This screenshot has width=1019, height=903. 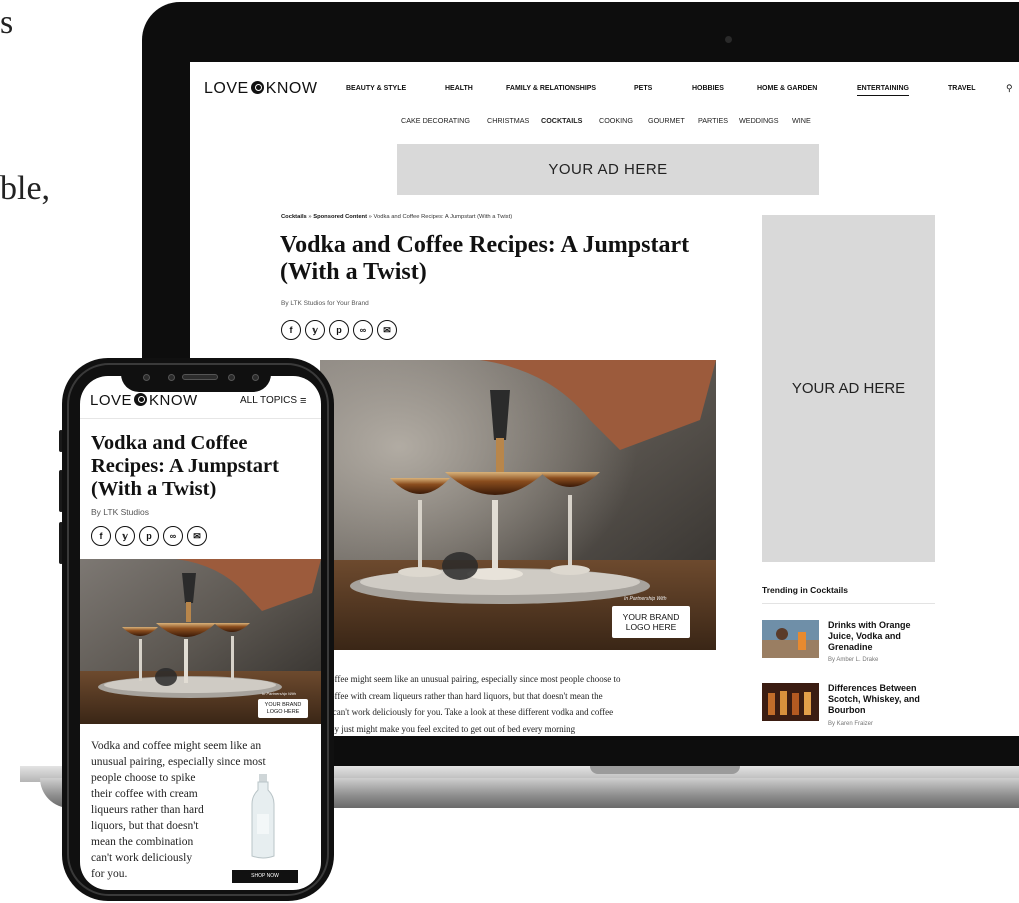 I want to click on topic-entertaining: ENTERTAINING, so click(x=883, y=90).